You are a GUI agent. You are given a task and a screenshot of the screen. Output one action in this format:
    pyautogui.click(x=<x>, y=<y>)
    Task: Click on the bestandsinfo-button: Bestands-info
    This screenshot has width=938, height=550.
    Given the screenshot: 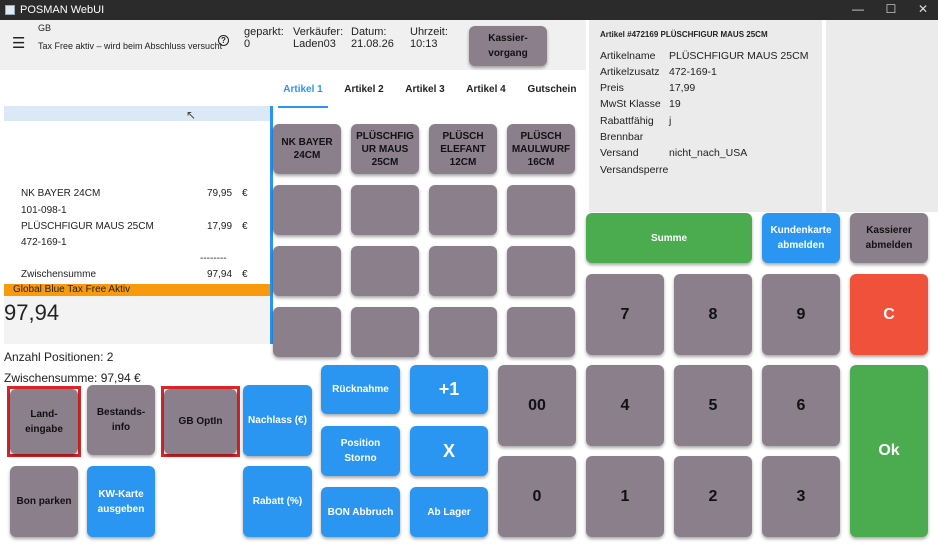 What is the action you would take?
    pyautogui.click(x=121, y=420)
    